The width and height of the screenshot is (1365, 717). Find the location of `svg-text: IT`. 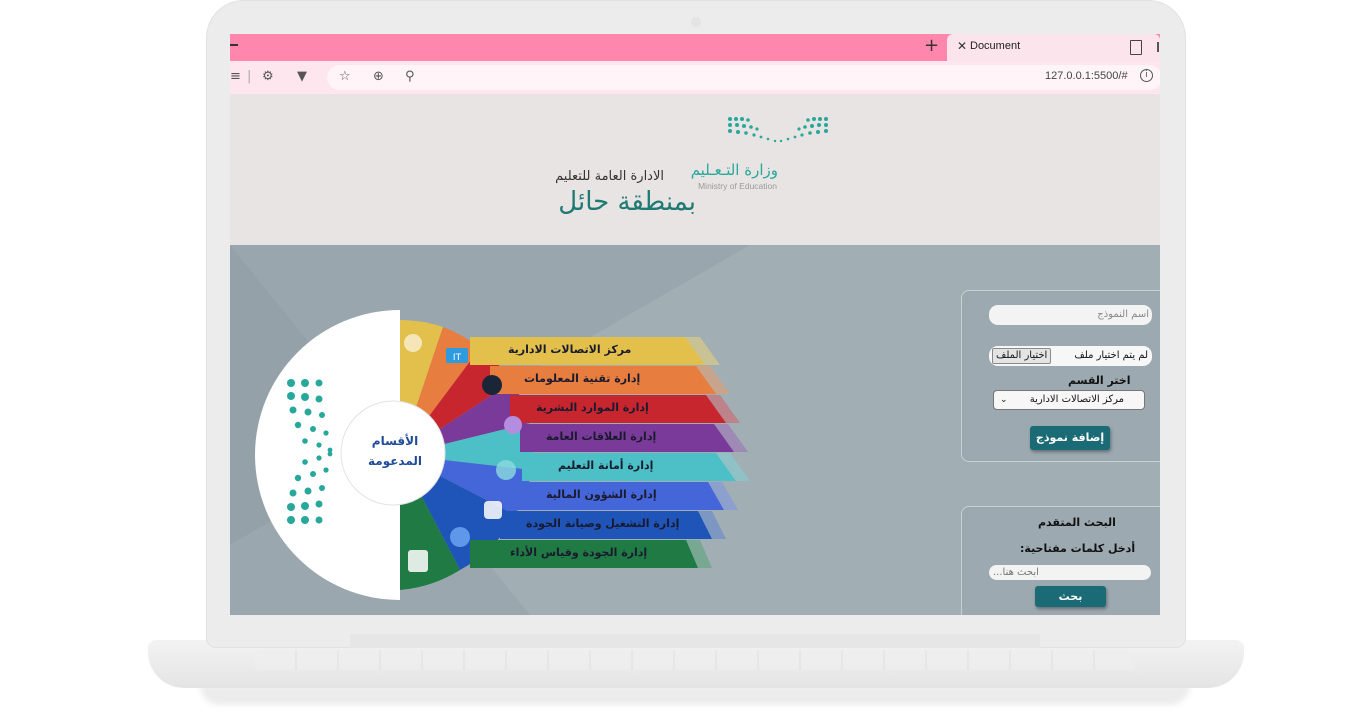

svg-text: IT is located at coordinates (457, 358).